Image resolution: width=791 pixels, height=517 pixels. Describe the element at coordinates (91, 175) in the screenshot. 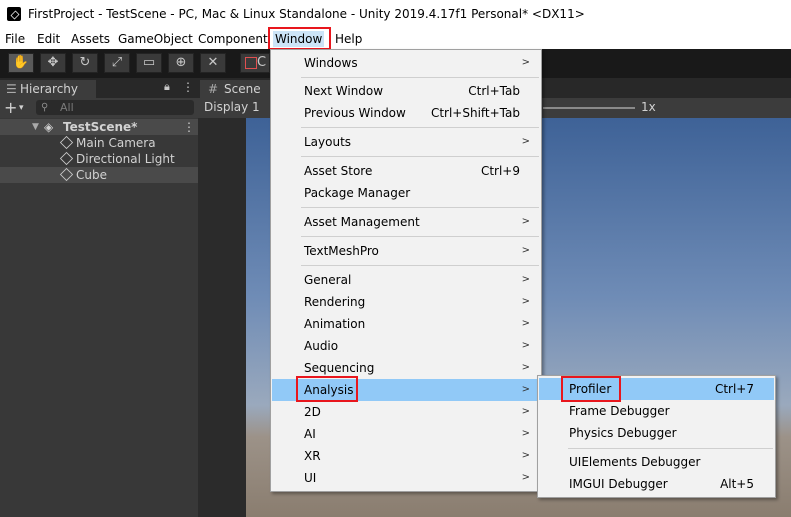

I see `object-name: Cube` at that location.